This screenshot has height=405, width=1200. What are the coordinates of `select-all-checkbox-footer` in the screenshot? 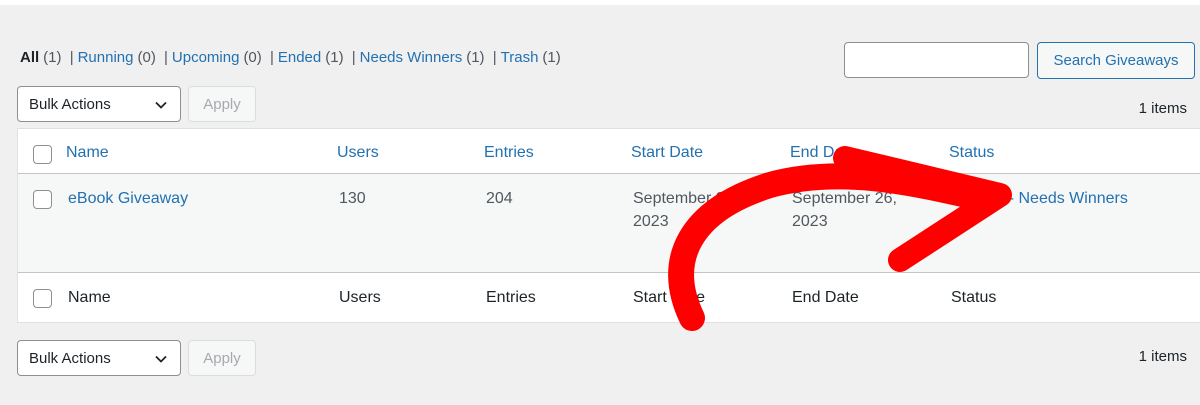 It's located at (42, 298).